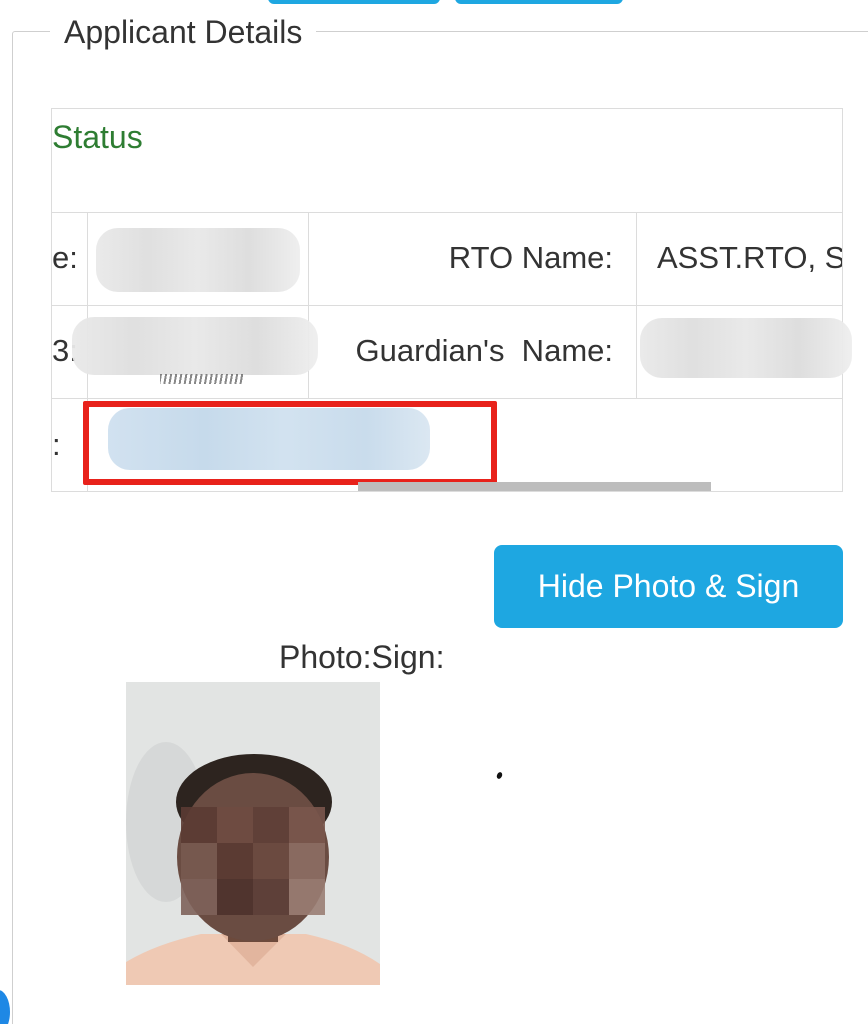  Describe the element at coordinates (447, 161) in the screenshot. I see `status-row: Status` at that location.